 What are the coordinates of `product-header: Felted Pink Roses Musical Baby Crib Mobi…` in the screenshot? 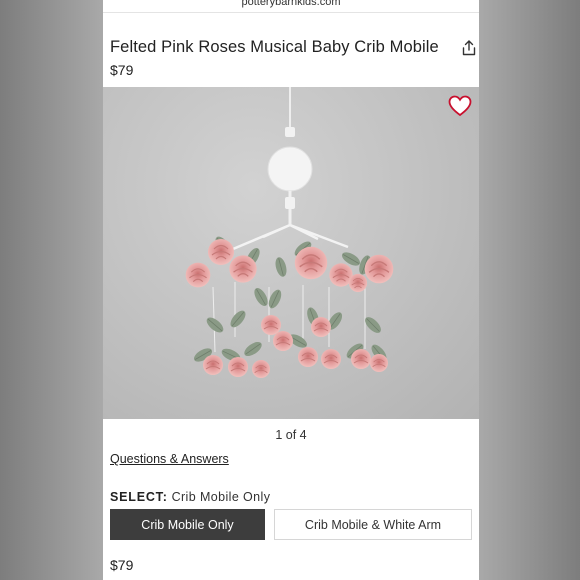 It's located at (293, 49).